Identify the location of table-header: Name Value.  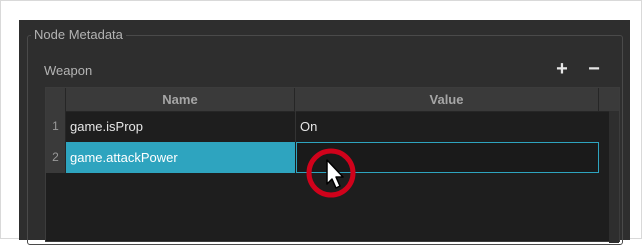
(332, 100).